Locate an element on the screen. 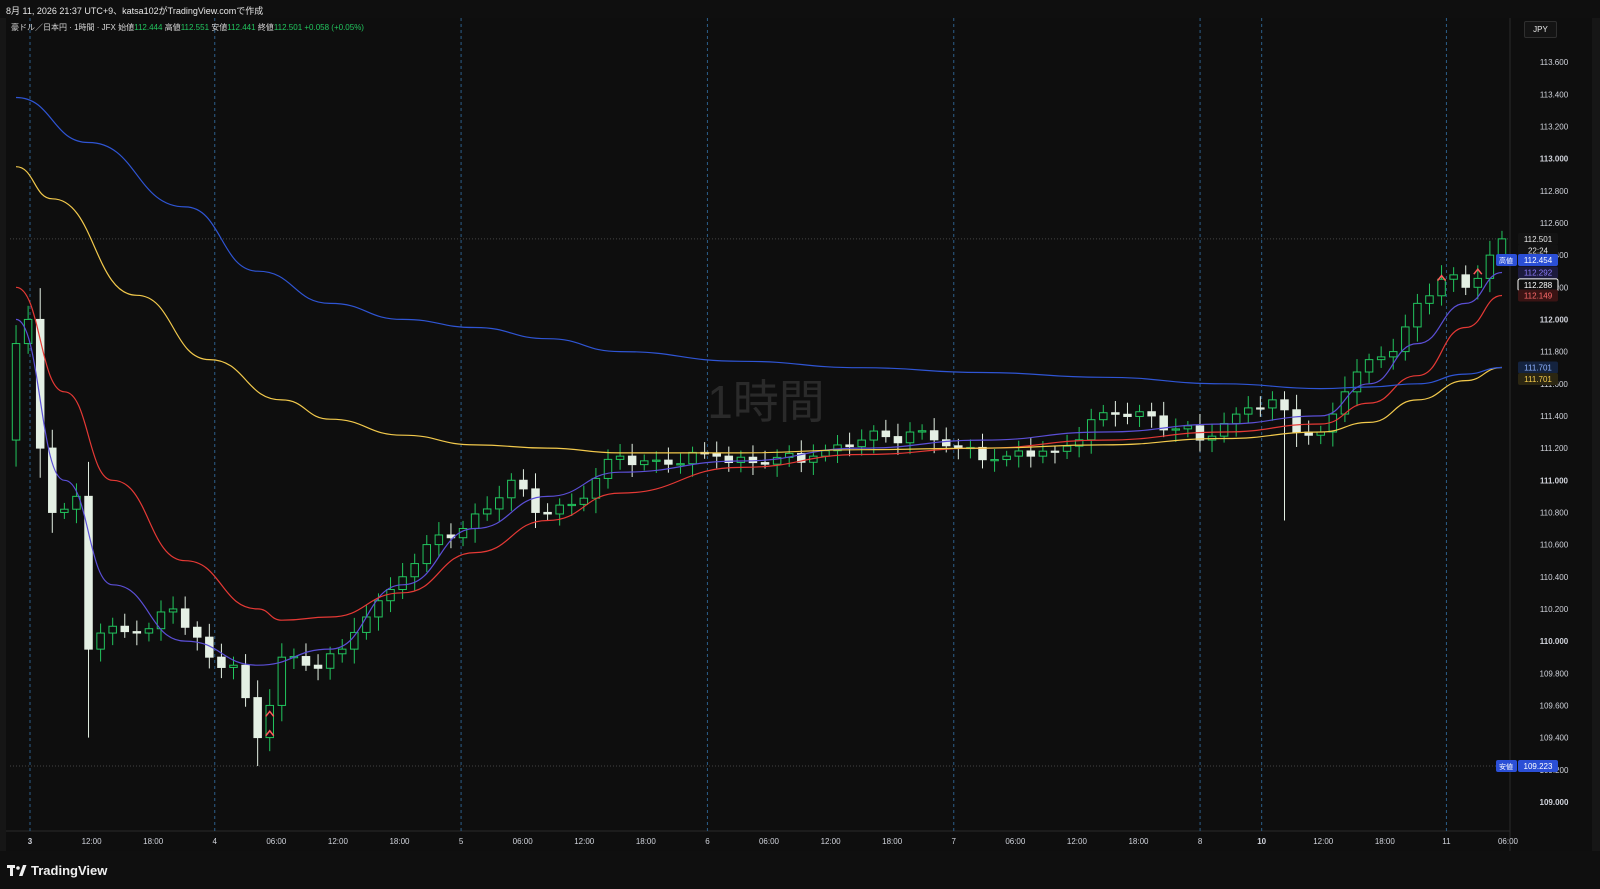 The height and width of the screenshot is (889, 1600). currency-button: JPY is located at coordinates (1540, 29).